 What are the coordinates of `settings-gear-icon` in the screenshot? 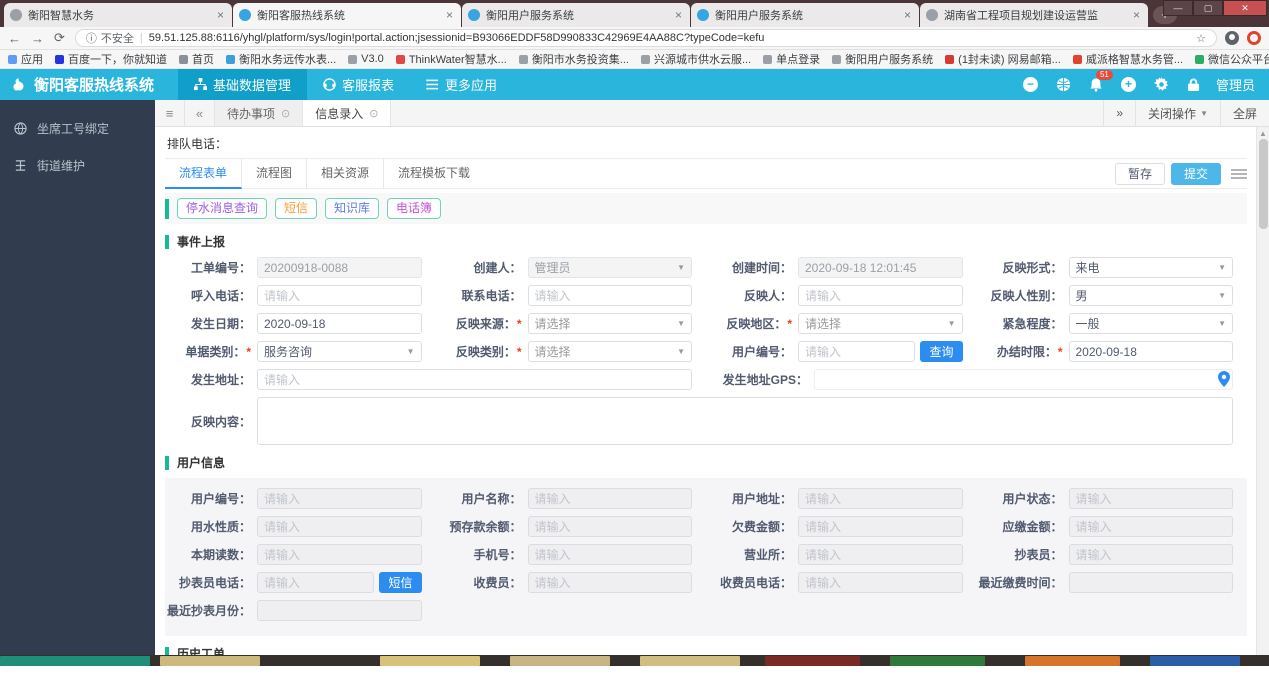 It's located at (1161, 84).